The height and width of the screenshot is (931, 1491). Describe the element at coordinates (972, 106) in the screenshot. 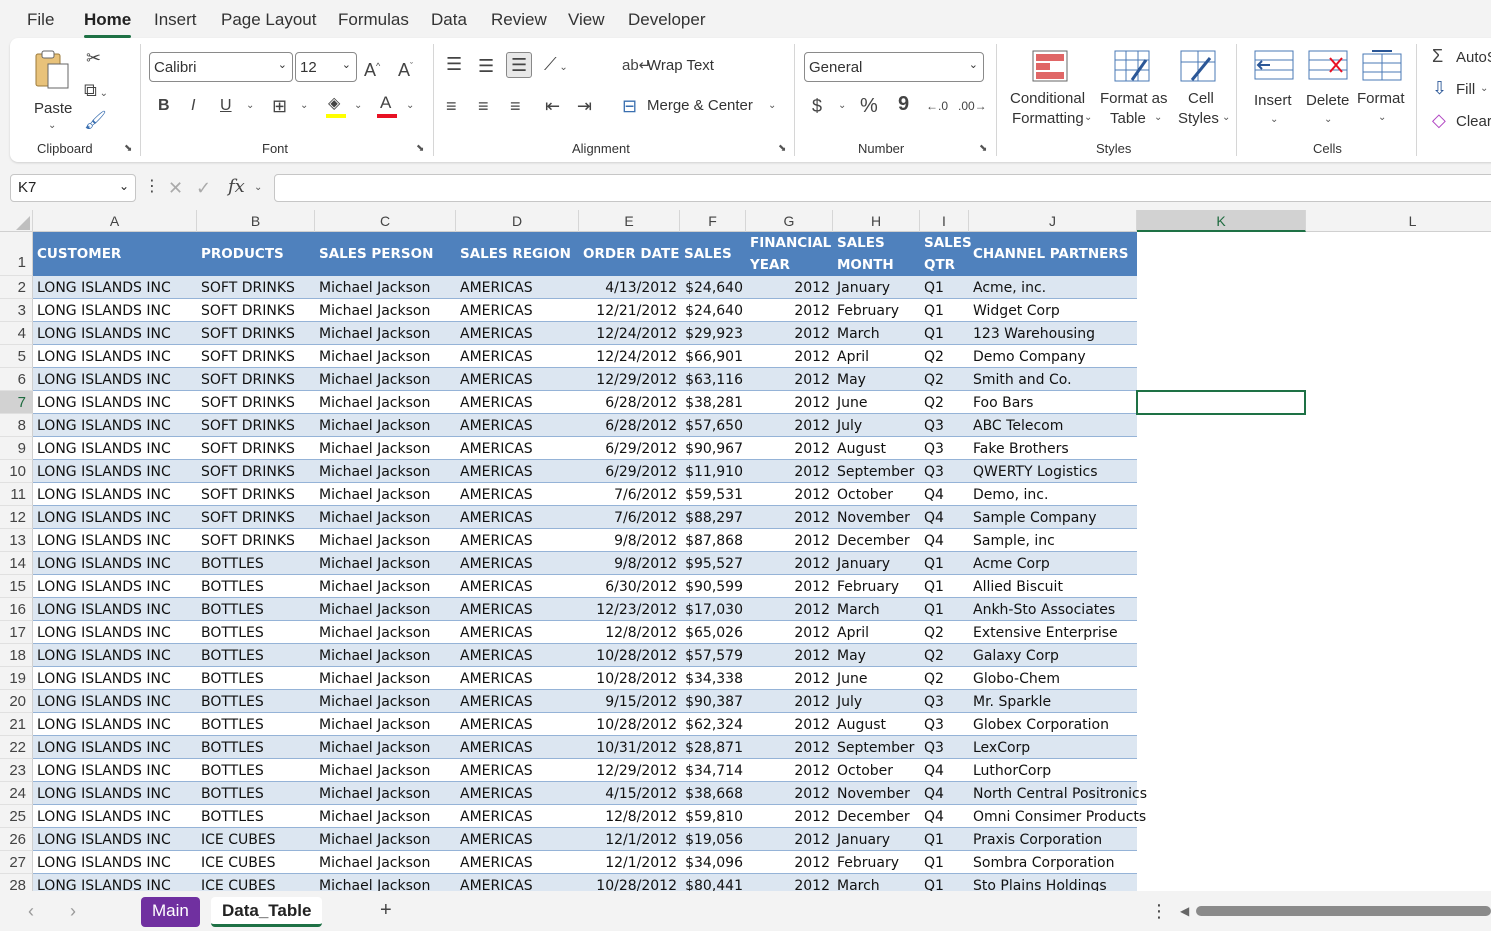

I see `decrease-decimal-icon: .00→` at that location.